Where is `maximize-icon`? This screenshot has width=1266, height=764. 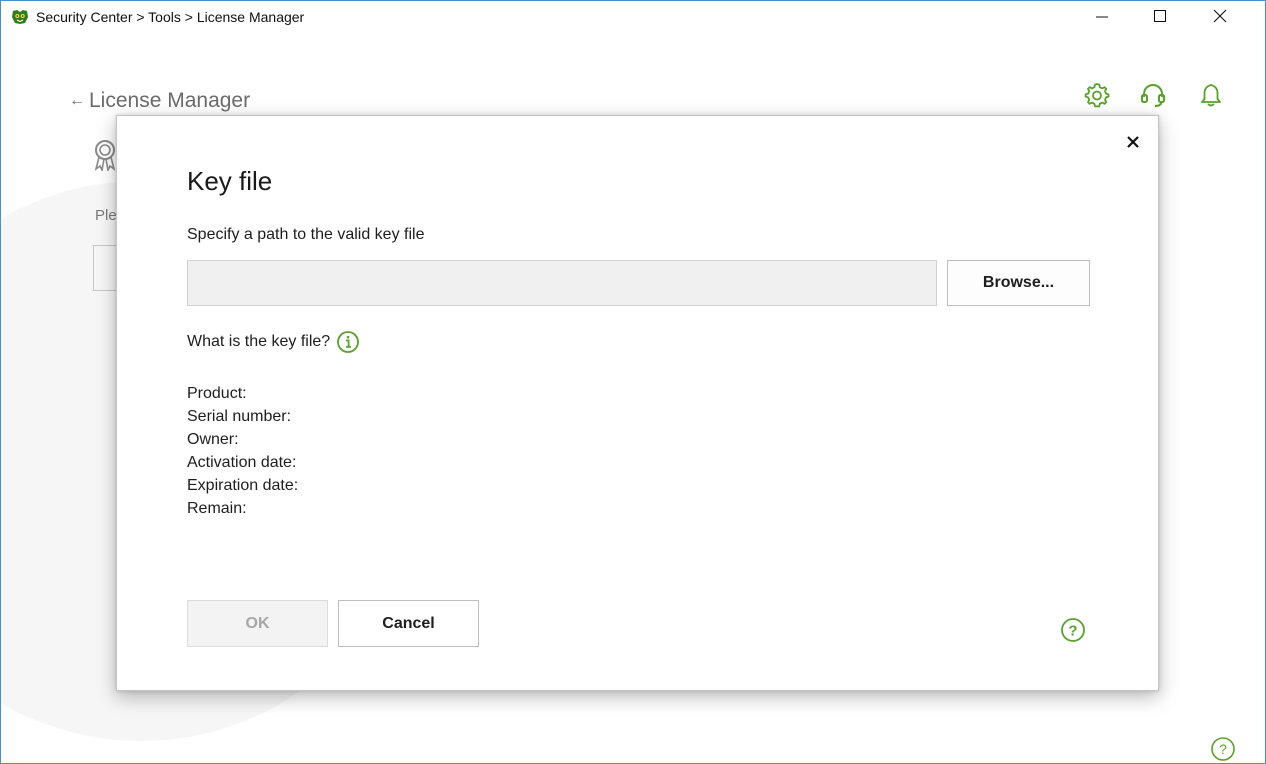 maximize-icon is located at coordinates (1160, 16).